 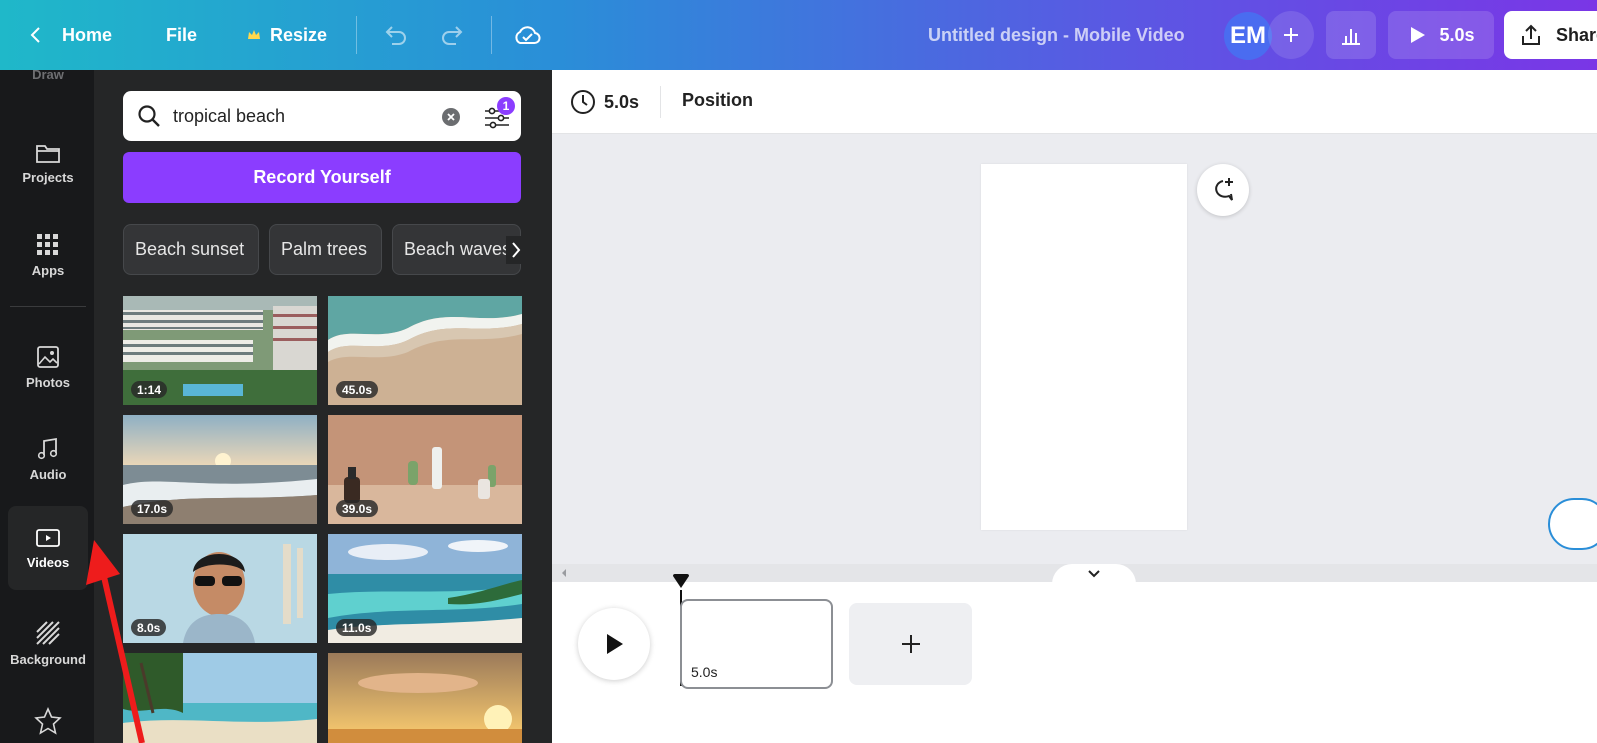 What do you see at coordinates (152, 508) in the screenshot?
I see `video-duration: 17.0s` at bounding box center [152, 508].